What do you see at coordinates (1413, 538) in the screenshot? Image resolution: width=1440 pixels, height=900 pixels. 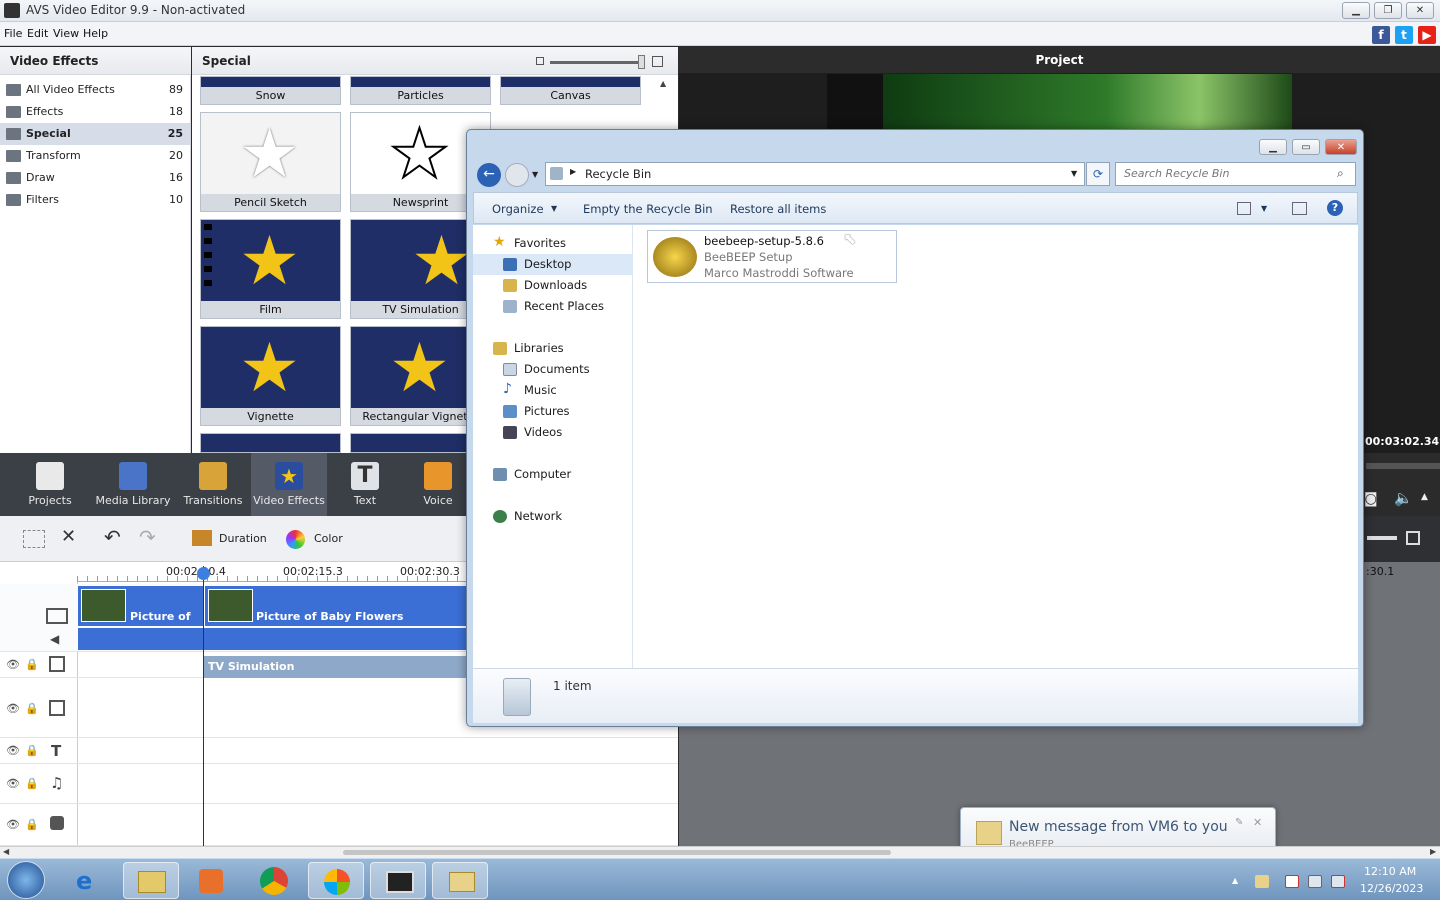 I see `fit-icon` at bounding box center [1413, 538].